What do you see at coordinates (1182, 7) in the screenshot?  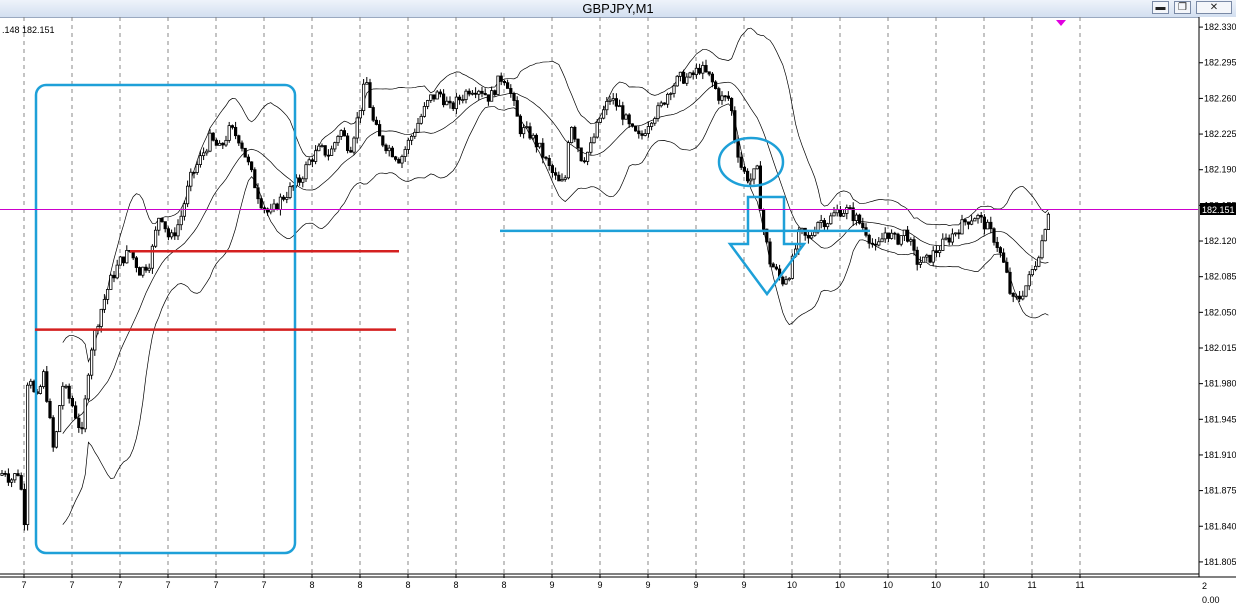 I see `restore-button: ❐` at bounding box center [1182, 7].